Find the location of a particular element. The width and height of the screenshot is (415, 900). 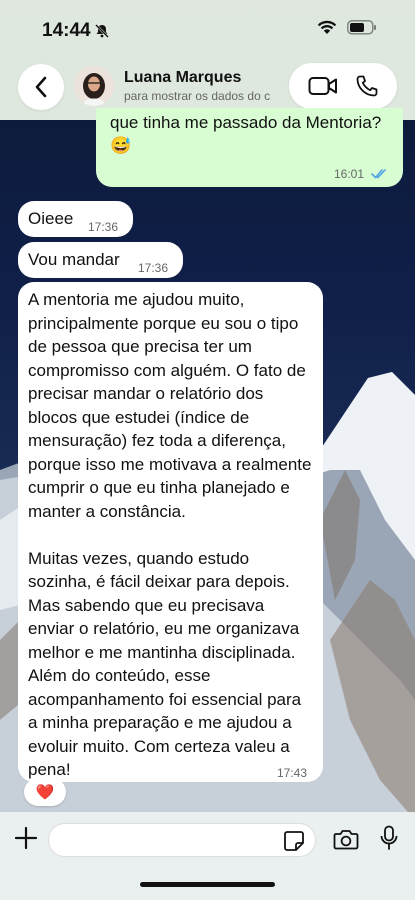

message-incoming: Vou mandar 17:36 is located at coordinates (100, 260).